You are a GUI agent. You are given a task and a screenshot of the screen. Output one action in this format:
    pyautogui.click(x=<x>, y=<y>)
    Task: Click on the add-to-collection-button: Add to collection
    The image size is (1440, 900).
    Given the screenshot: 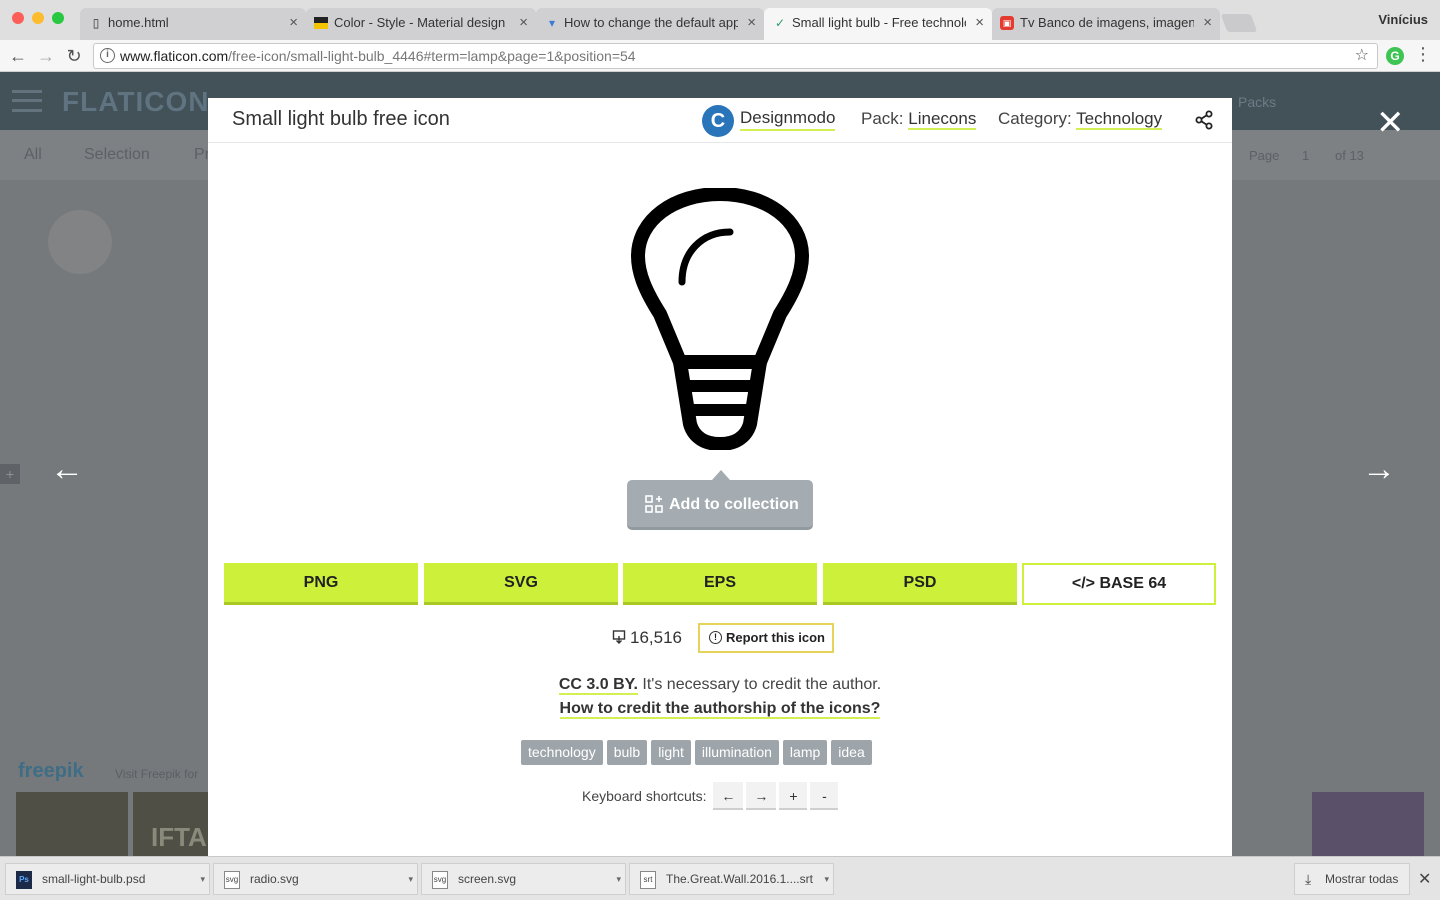 What is the action you would take?
    pyautogui.click(x=720, y=505)
    